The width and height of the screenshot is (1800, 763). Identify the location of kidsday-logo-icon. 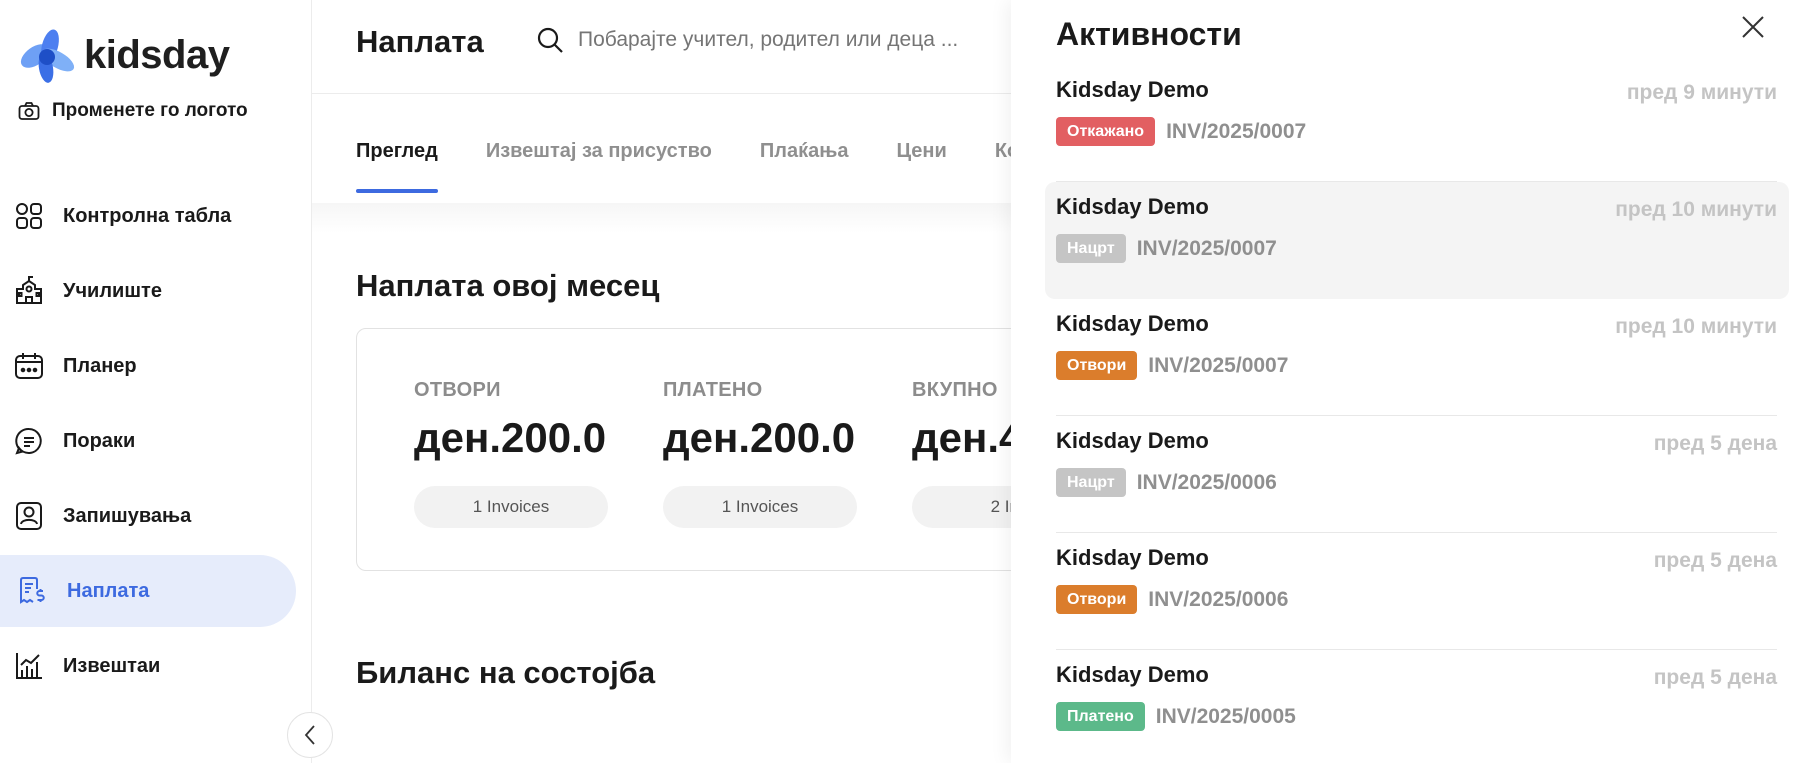
(47, 56).